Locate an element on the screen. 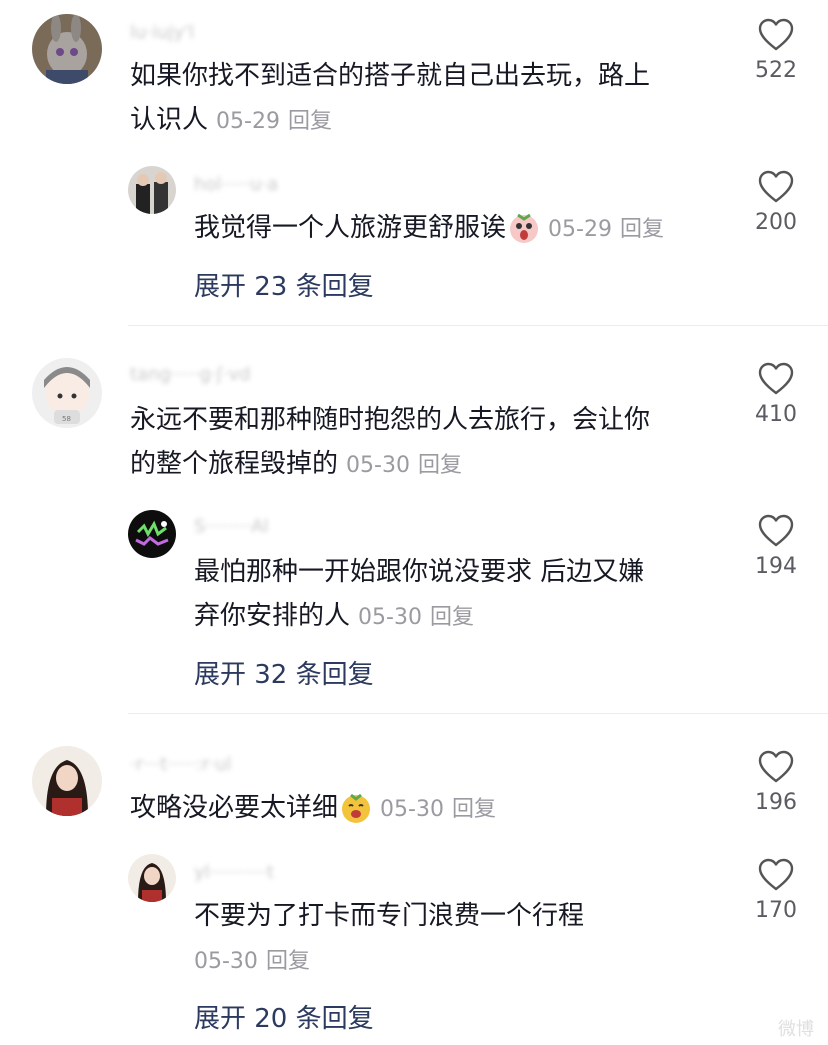 This screenshot has height=1045, width=828. like-button: 410 is located at coordinates (776, 394).